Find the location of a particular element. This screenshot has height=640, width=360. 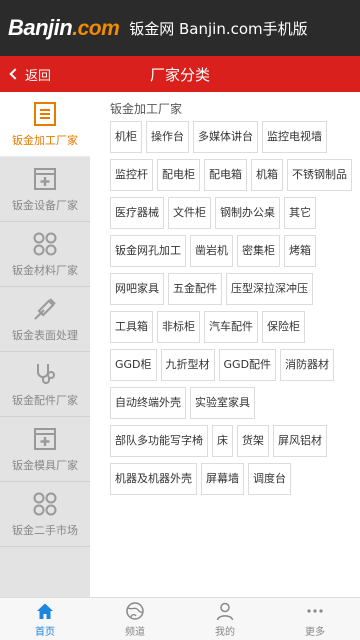

category-tag: 机柜 is located at coordinates (126, 137).